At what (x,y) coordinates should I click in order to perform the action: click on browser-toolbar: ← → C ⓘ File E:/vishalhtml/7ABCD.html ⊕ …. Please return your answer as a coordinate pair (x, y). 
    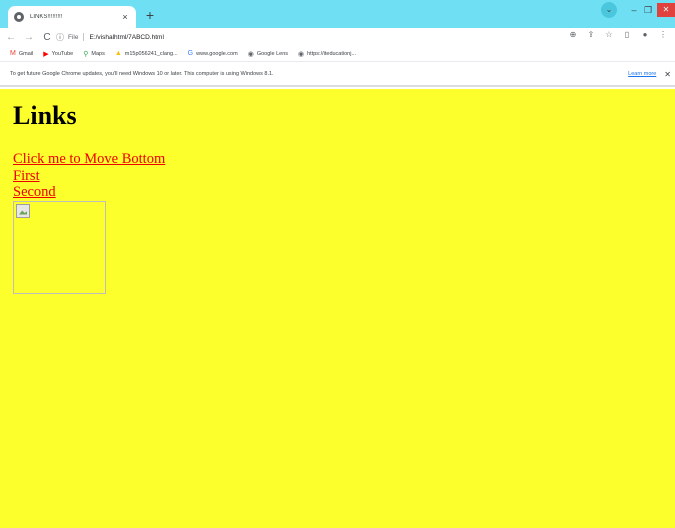
    Looking at the image, I should click on (337, 37).